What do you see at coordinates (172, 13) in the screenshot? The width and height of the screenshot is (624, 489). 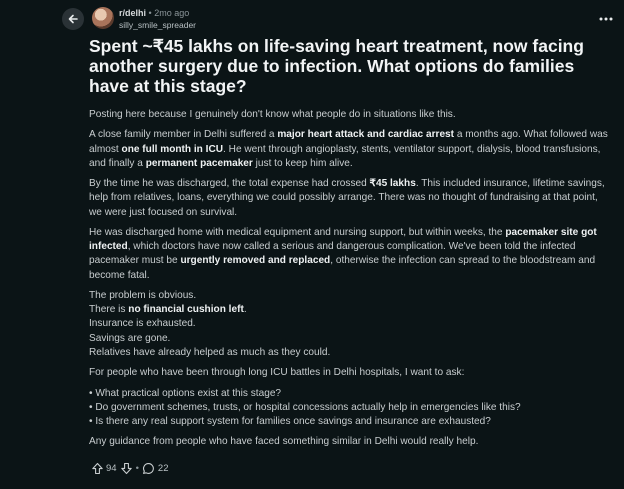 I see `post-time: 2mo ago` at bounding box center [172, 13].